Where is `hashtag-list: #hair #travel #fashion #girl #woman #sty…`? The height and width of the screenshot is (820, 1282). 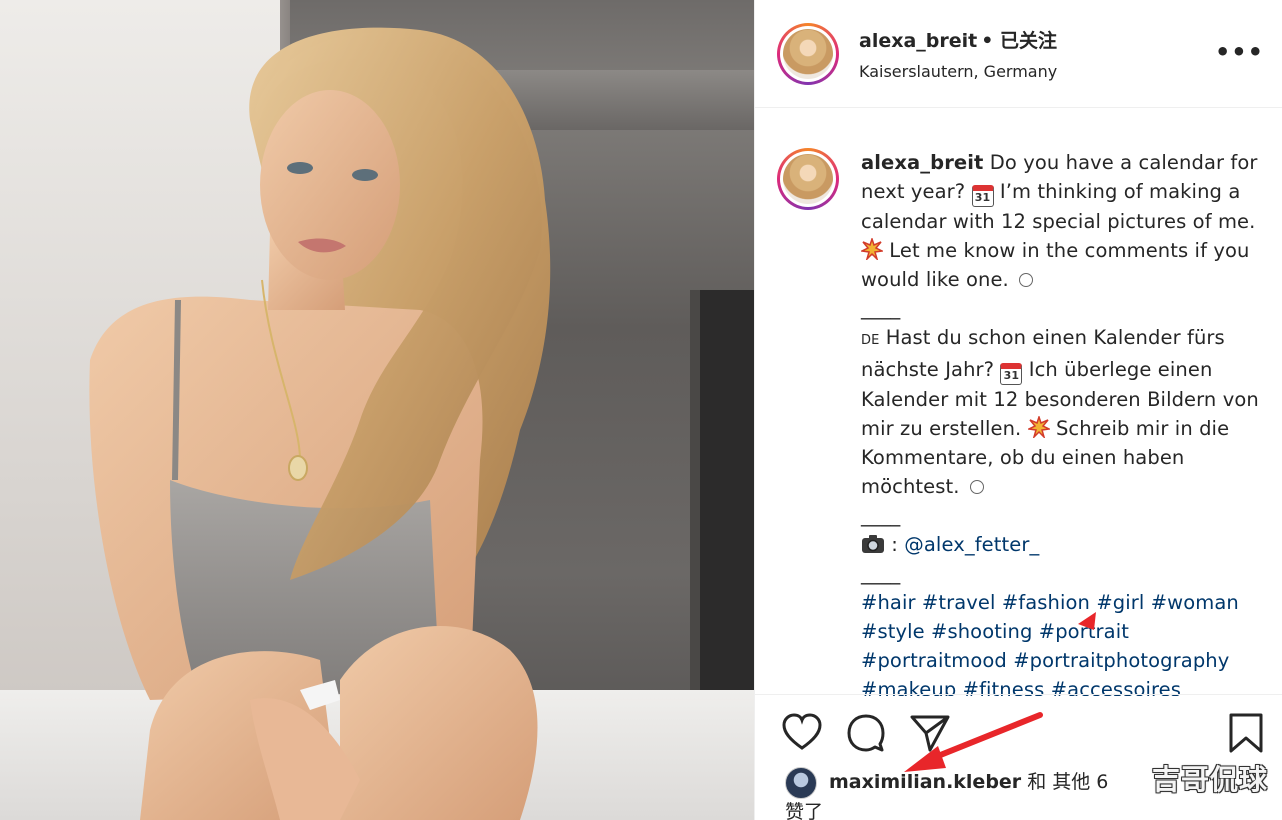 hashtag-list: #hair #travel #fashion #girl #woman #sty… is located at coordinates (1061, 642).